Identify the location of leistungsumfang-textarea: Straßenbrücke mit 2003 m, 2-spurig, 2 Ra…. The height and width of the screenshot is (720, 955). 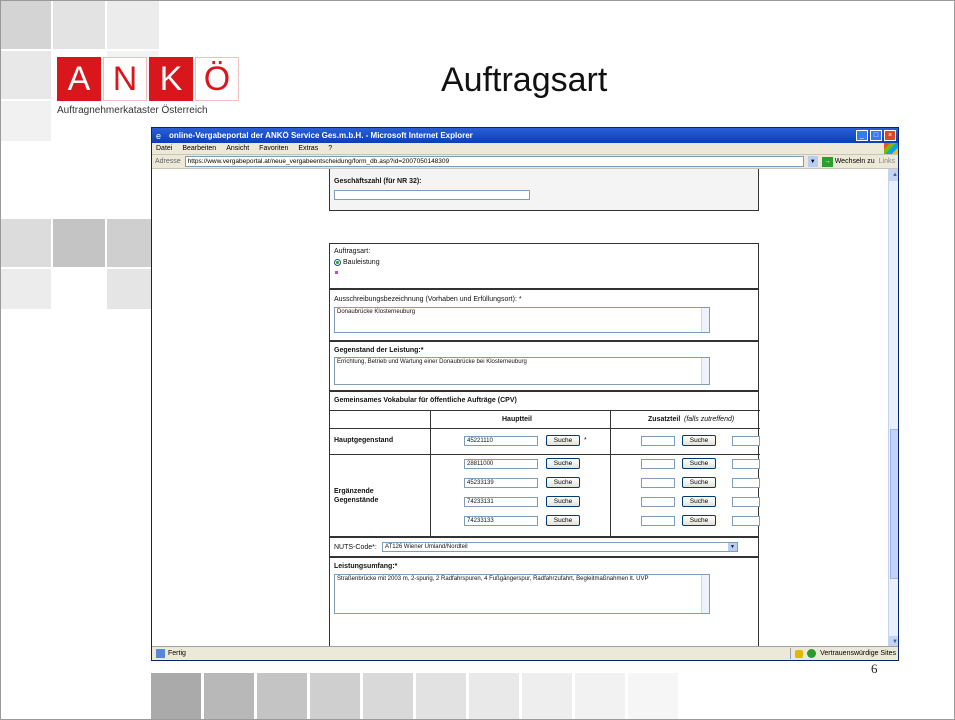
(522, 594).